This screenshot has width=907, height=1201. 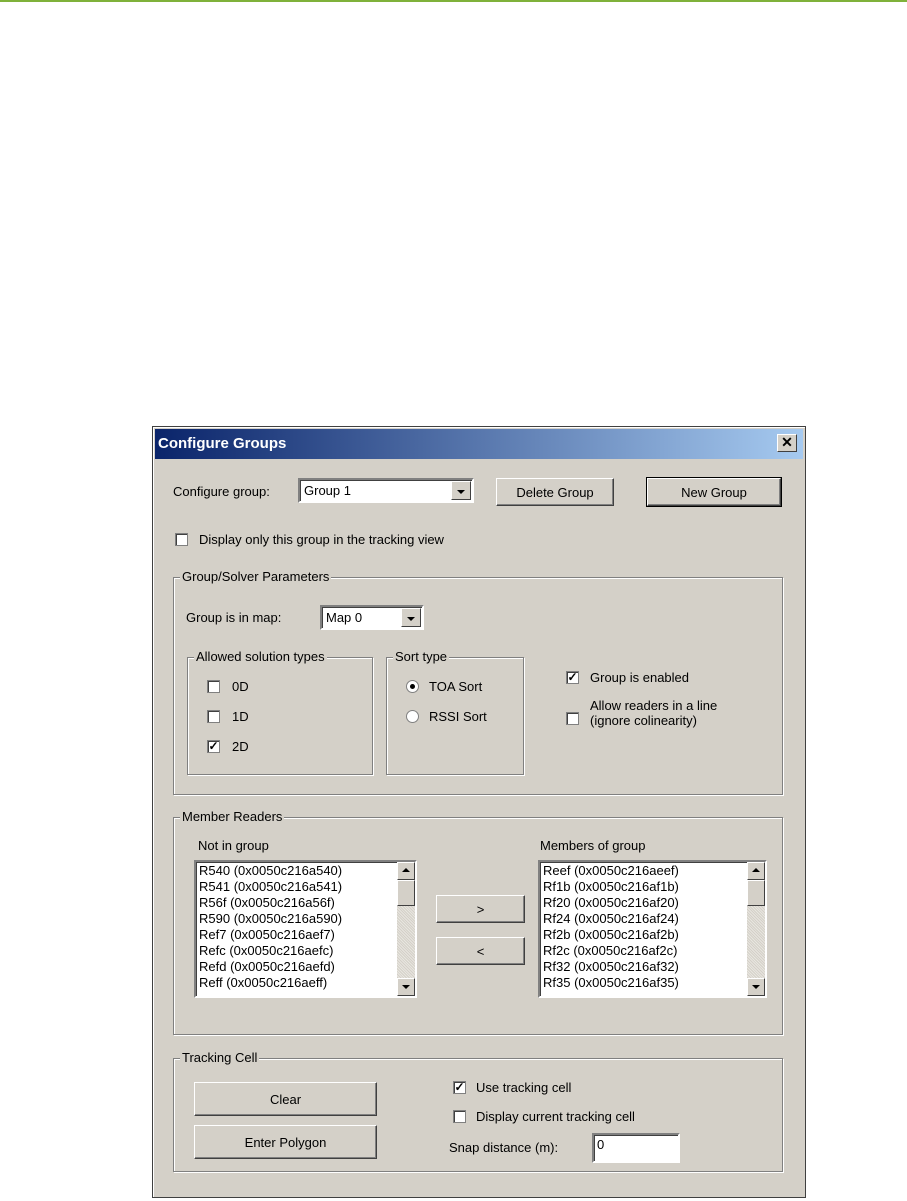 What do you see at coordinates (270, 951) in the screenshot?
I see `list-item: Refc (0x0050c216aefc)` at bounding box center [270, 951].